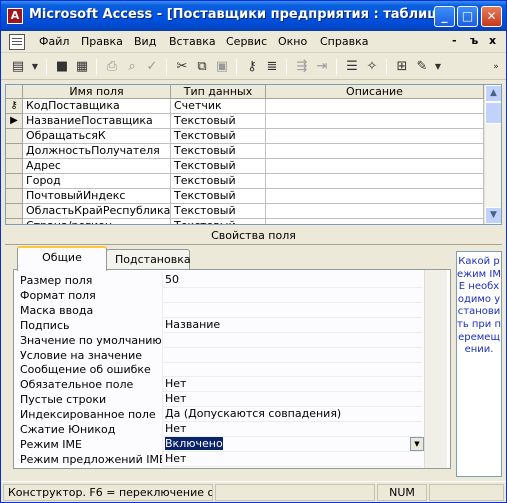 The image size is (507, 503). I want to click on toolbar-options-icon: », so click(496, 67).